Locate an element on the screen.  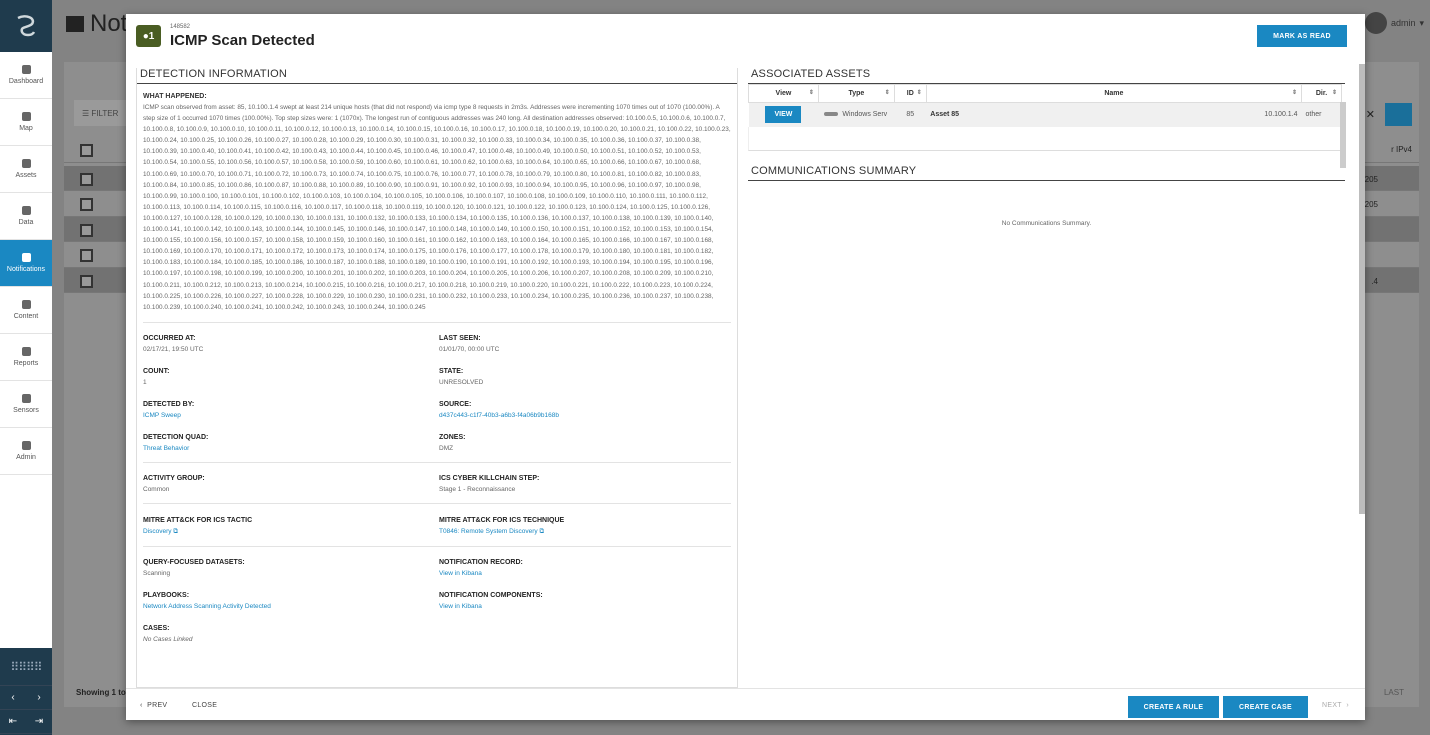
collapse-icon: ⇤ is located at coordinates (13, 721).